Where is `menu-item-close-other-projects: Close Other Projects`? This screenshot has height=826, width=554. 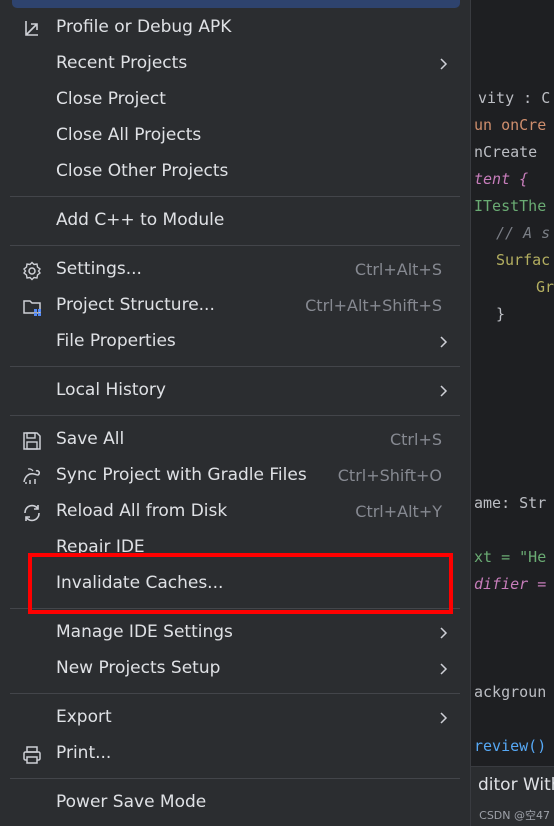
menu-item-close-other-projects: Close Other Projects is located at coordinates (235, 172).